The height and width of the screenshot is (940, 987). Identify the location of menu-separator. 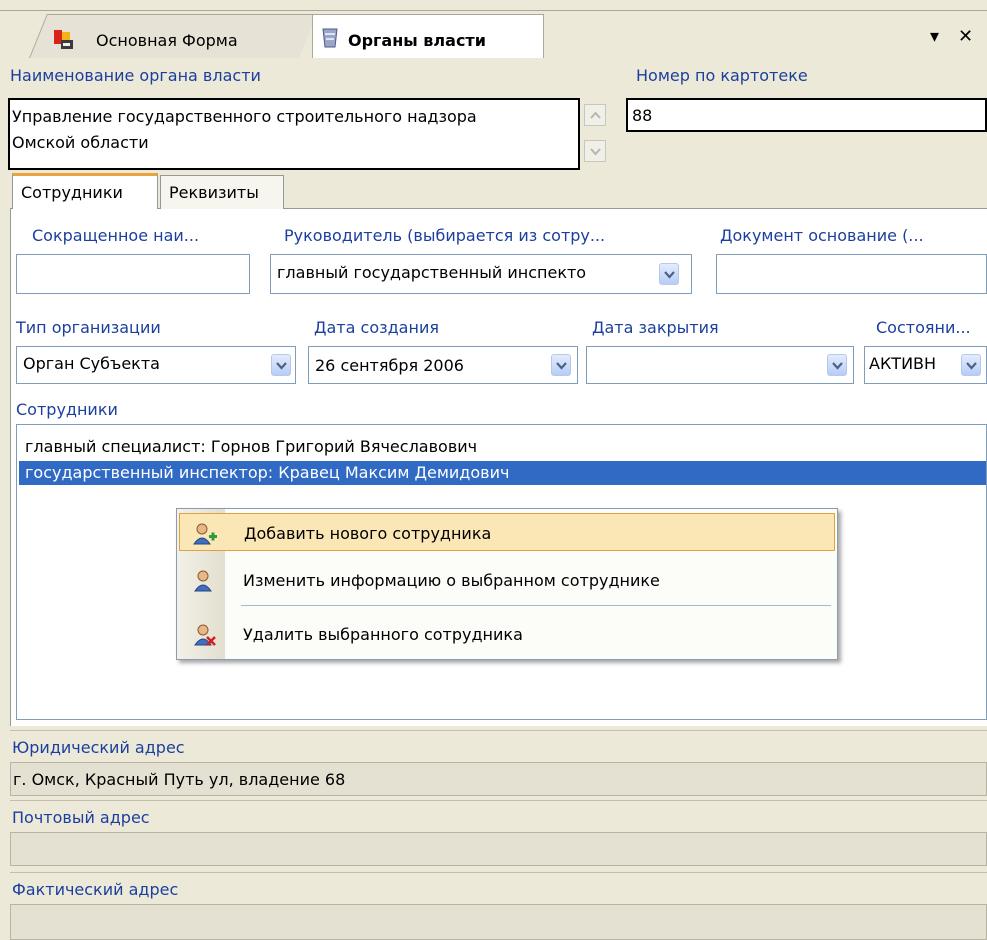
(536, 605).